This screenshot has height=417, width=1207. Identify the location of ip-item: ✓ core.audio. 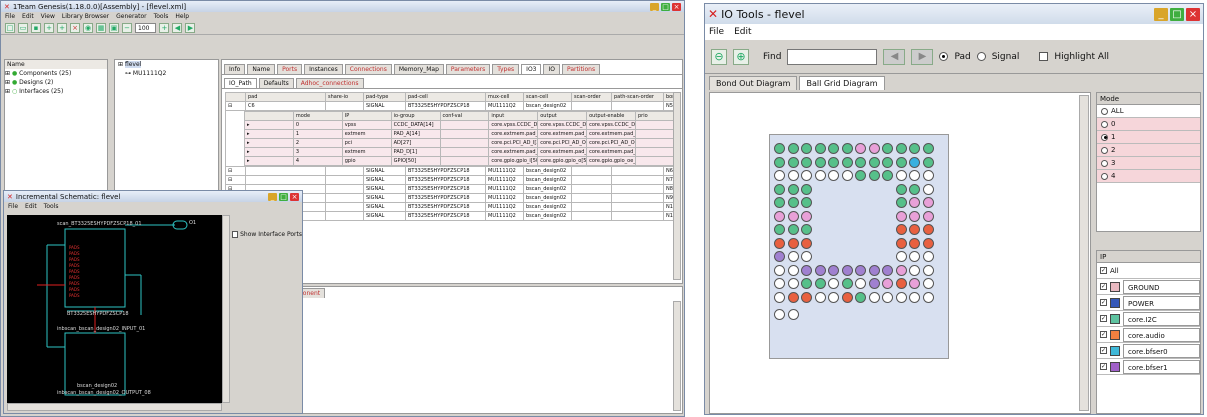
(1148, 335).